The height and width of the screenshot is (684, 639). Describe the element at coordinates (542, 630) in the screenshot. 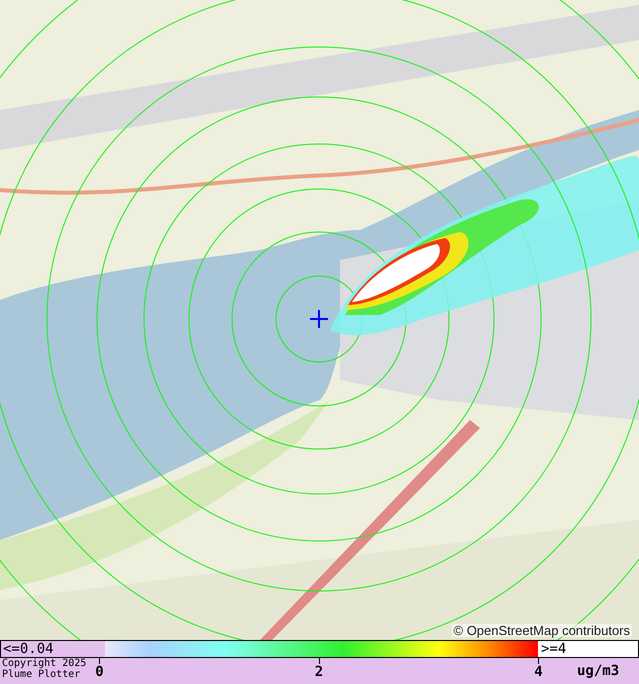

I see `map-attribution: © OpenStreetMap contributors` at that location.